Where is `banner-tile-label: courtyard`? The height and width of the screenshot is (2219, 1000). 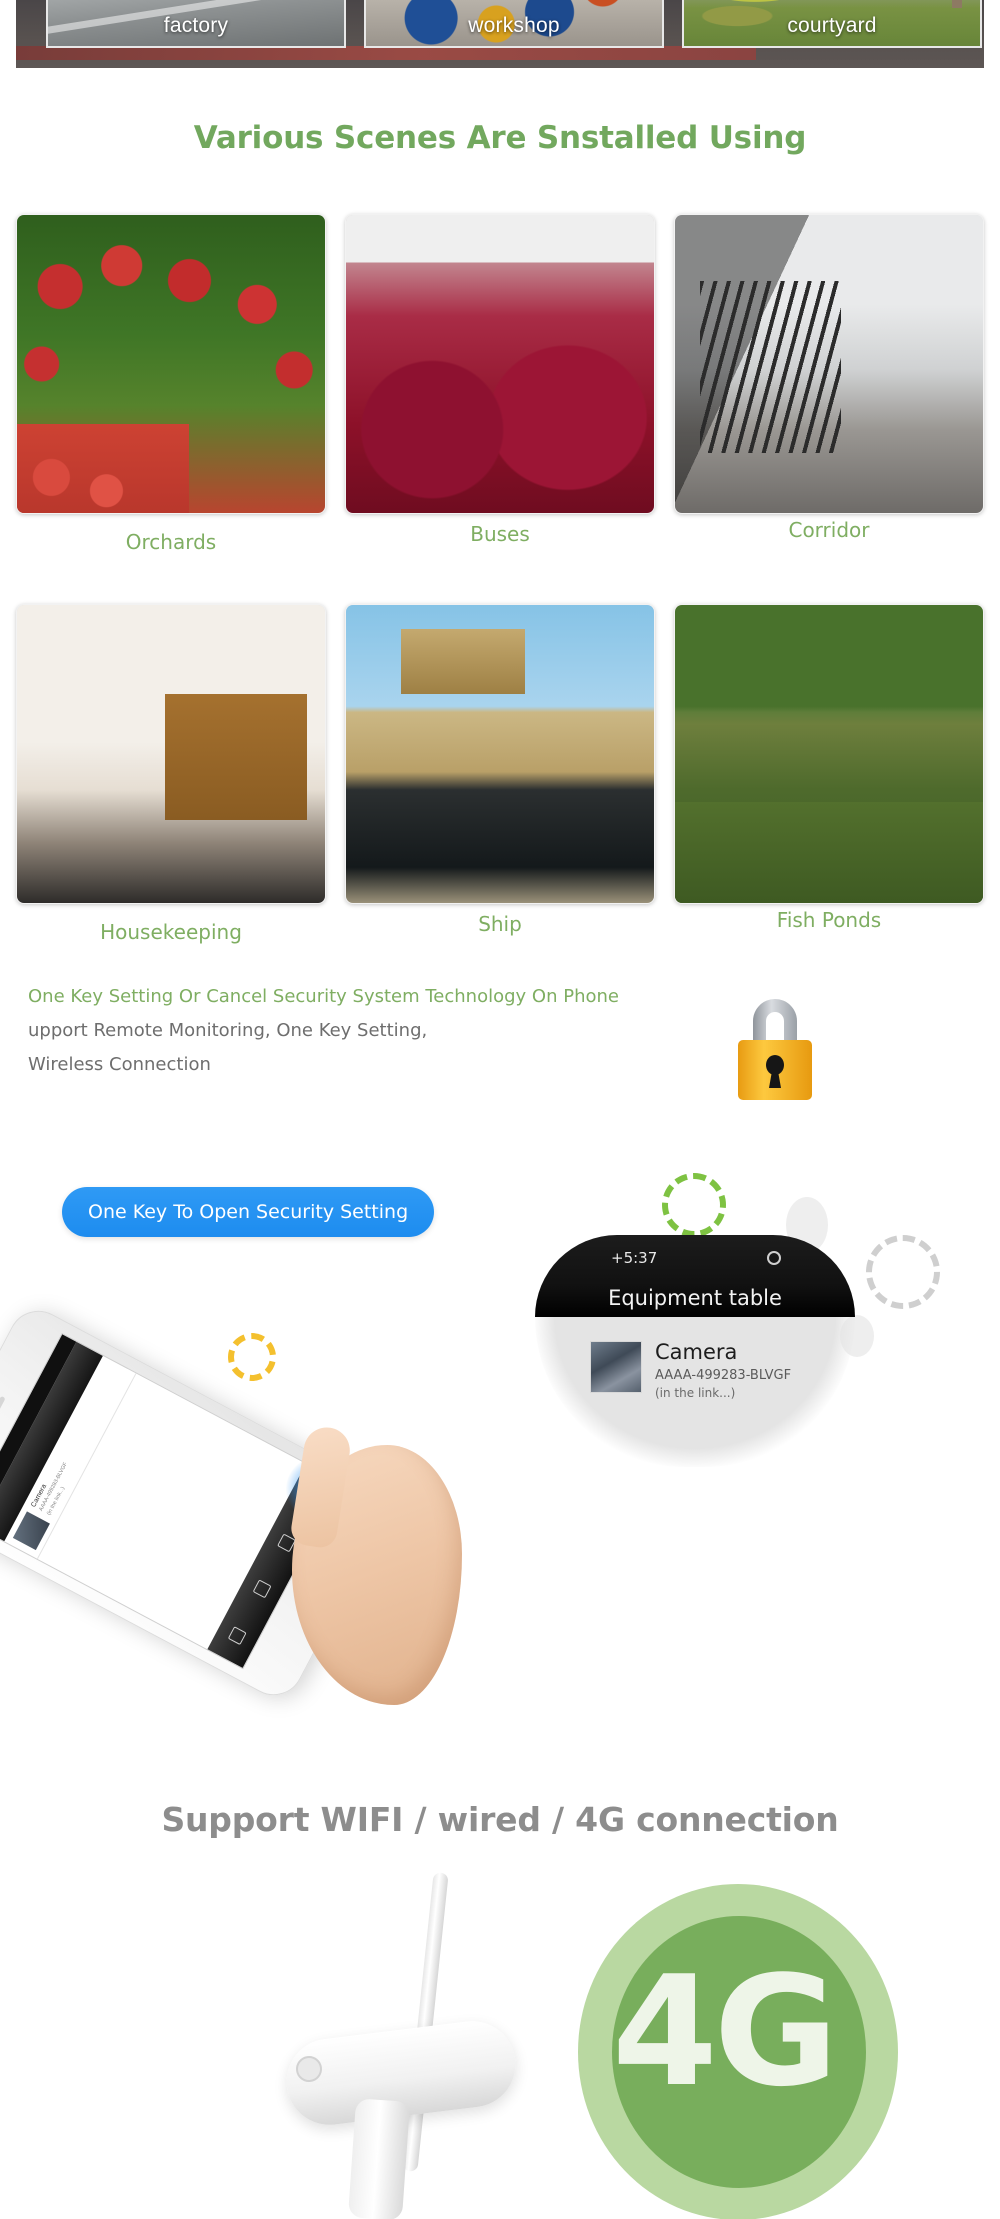 banner-tile-label: courtyard is located at coordinates (832, 25).